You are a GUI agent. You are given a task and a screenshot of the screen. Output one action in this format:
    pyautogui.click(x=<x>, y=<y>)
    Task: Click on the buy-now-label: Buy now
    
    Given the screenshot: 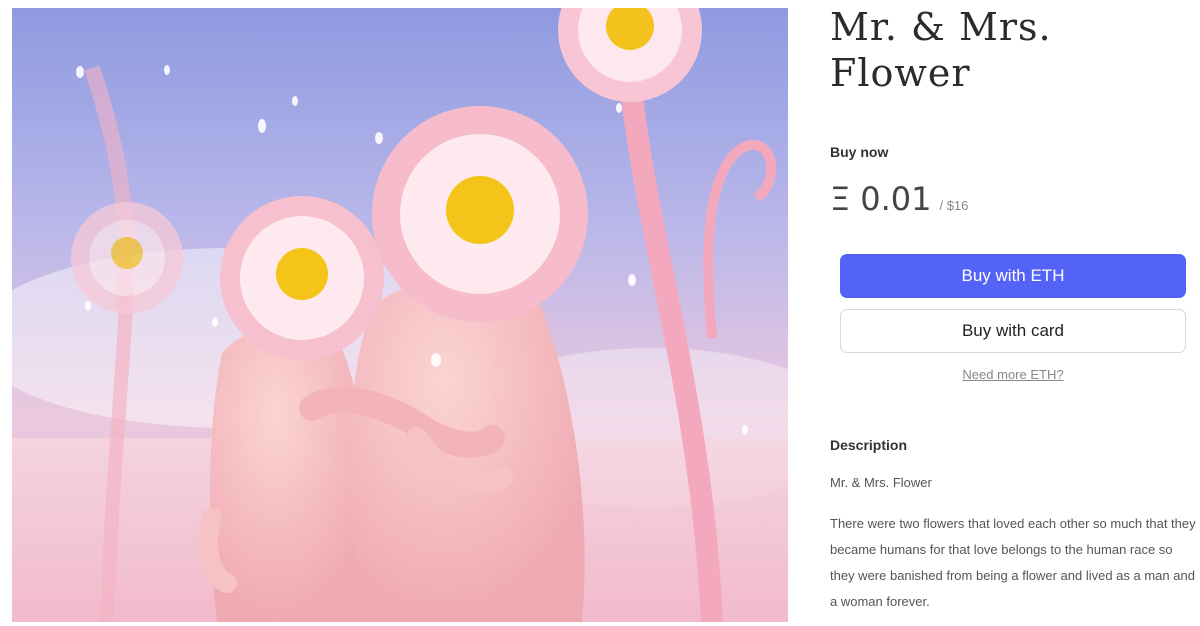 What is the action you would take?
    pyautogui.click(x=859, y=152)
    